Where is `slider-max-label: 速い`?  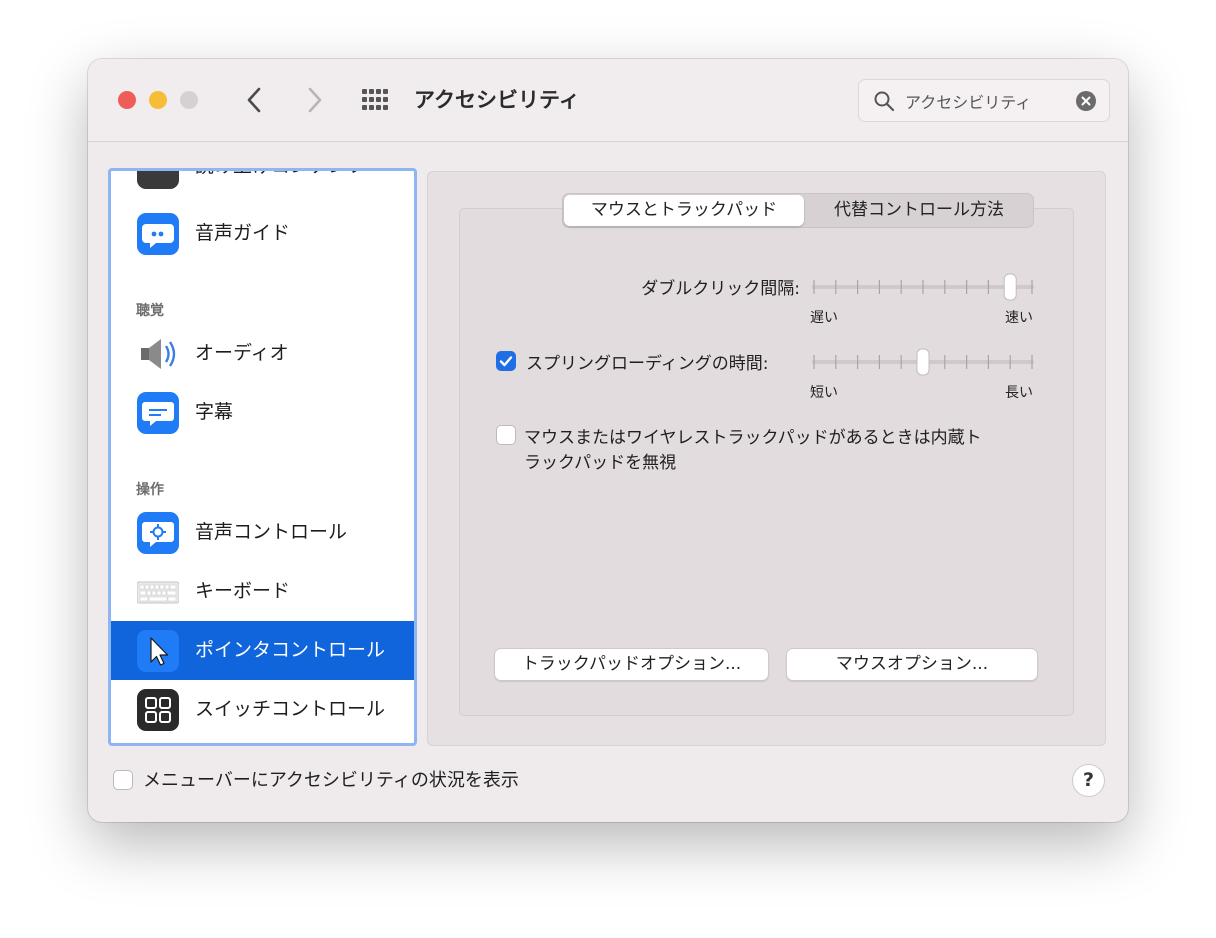 slider-max-label: 速い is located at coordinates (1019, 318).